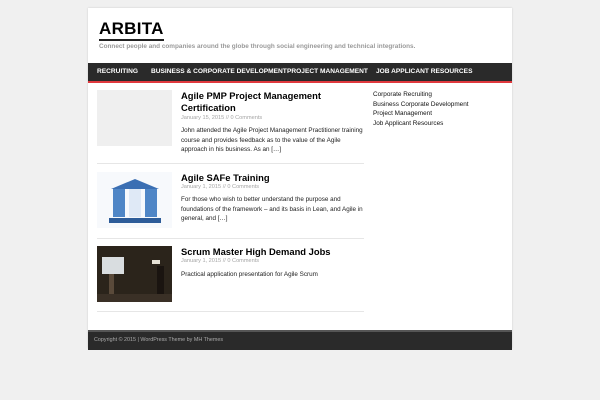  Describe the element at coordinates (131, 30) in the screenshot. I see `site-title: ARBITA` at that location.